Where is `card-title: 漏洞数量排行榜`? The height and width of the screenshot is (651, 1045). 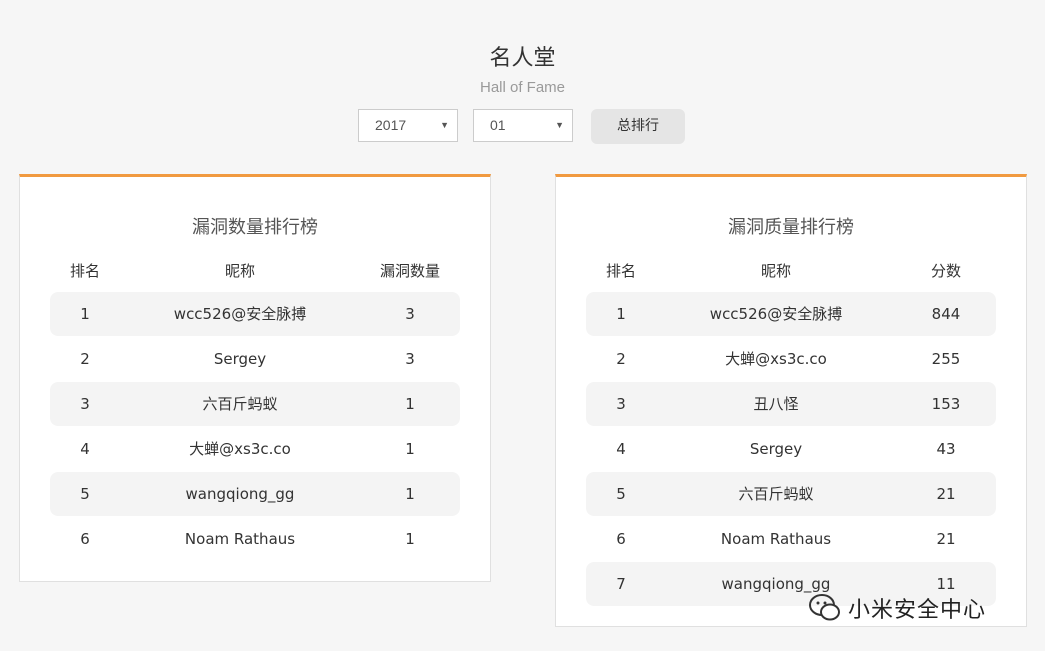 card-title: 漏洞数量排行榜 is located at coordinates (255, 227).